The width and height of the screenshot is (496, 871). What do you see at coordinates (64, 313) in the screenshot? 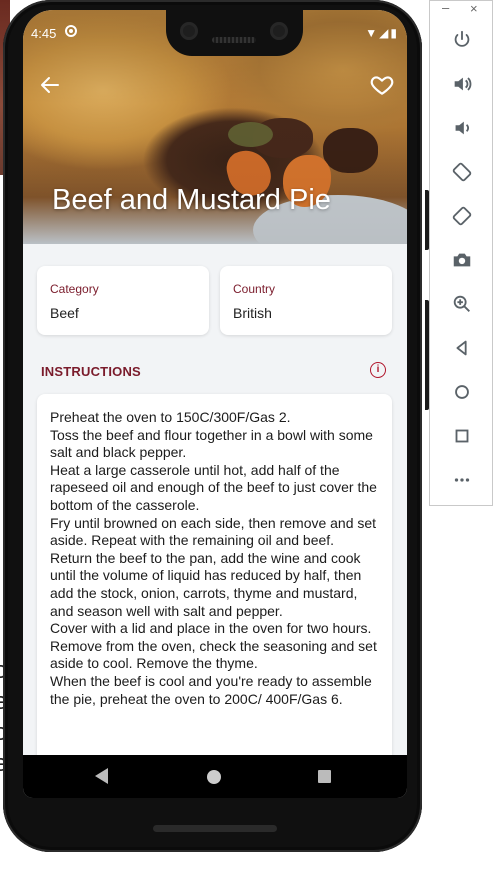
I see `category-value: Beef` at bounding box center [64, 313].